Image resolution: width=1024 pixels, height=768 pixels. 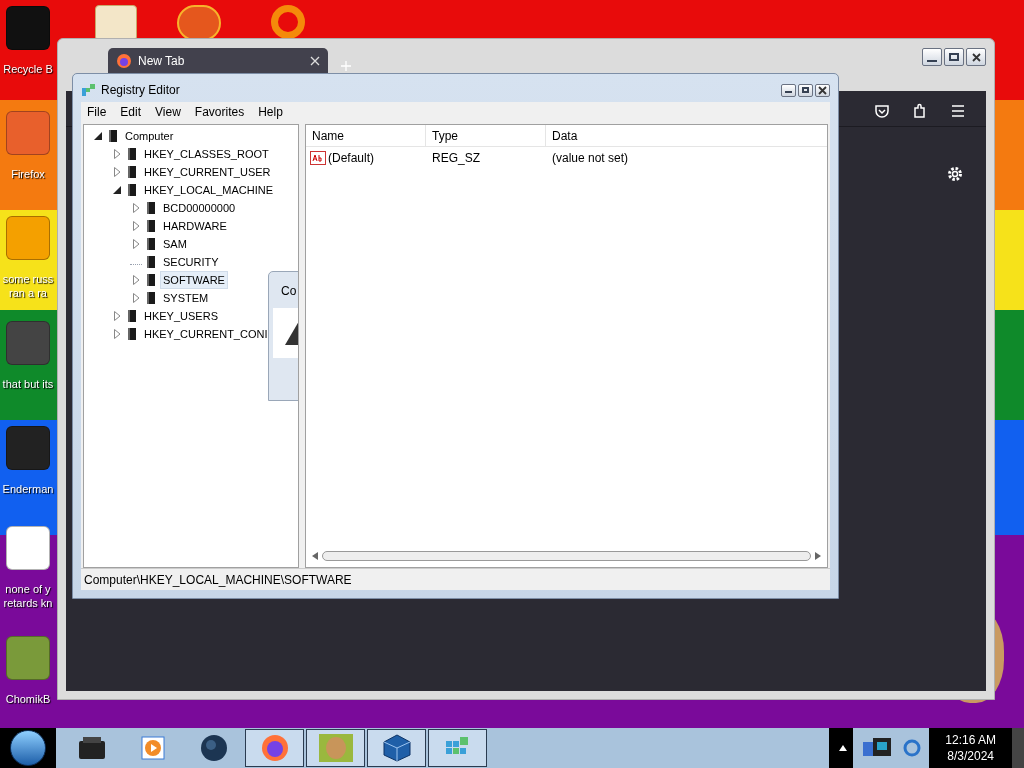 I want to click on menu-item: Help, so click(x=270, y=112).